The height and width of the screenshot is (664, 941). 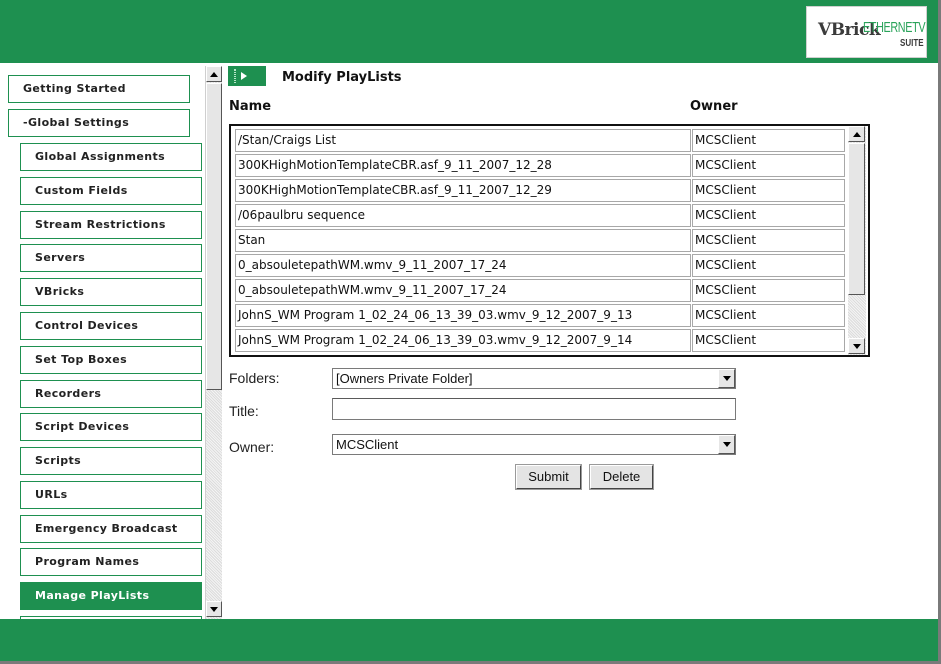 I want to click on scroll-up-button, so click(x=214, y=74).